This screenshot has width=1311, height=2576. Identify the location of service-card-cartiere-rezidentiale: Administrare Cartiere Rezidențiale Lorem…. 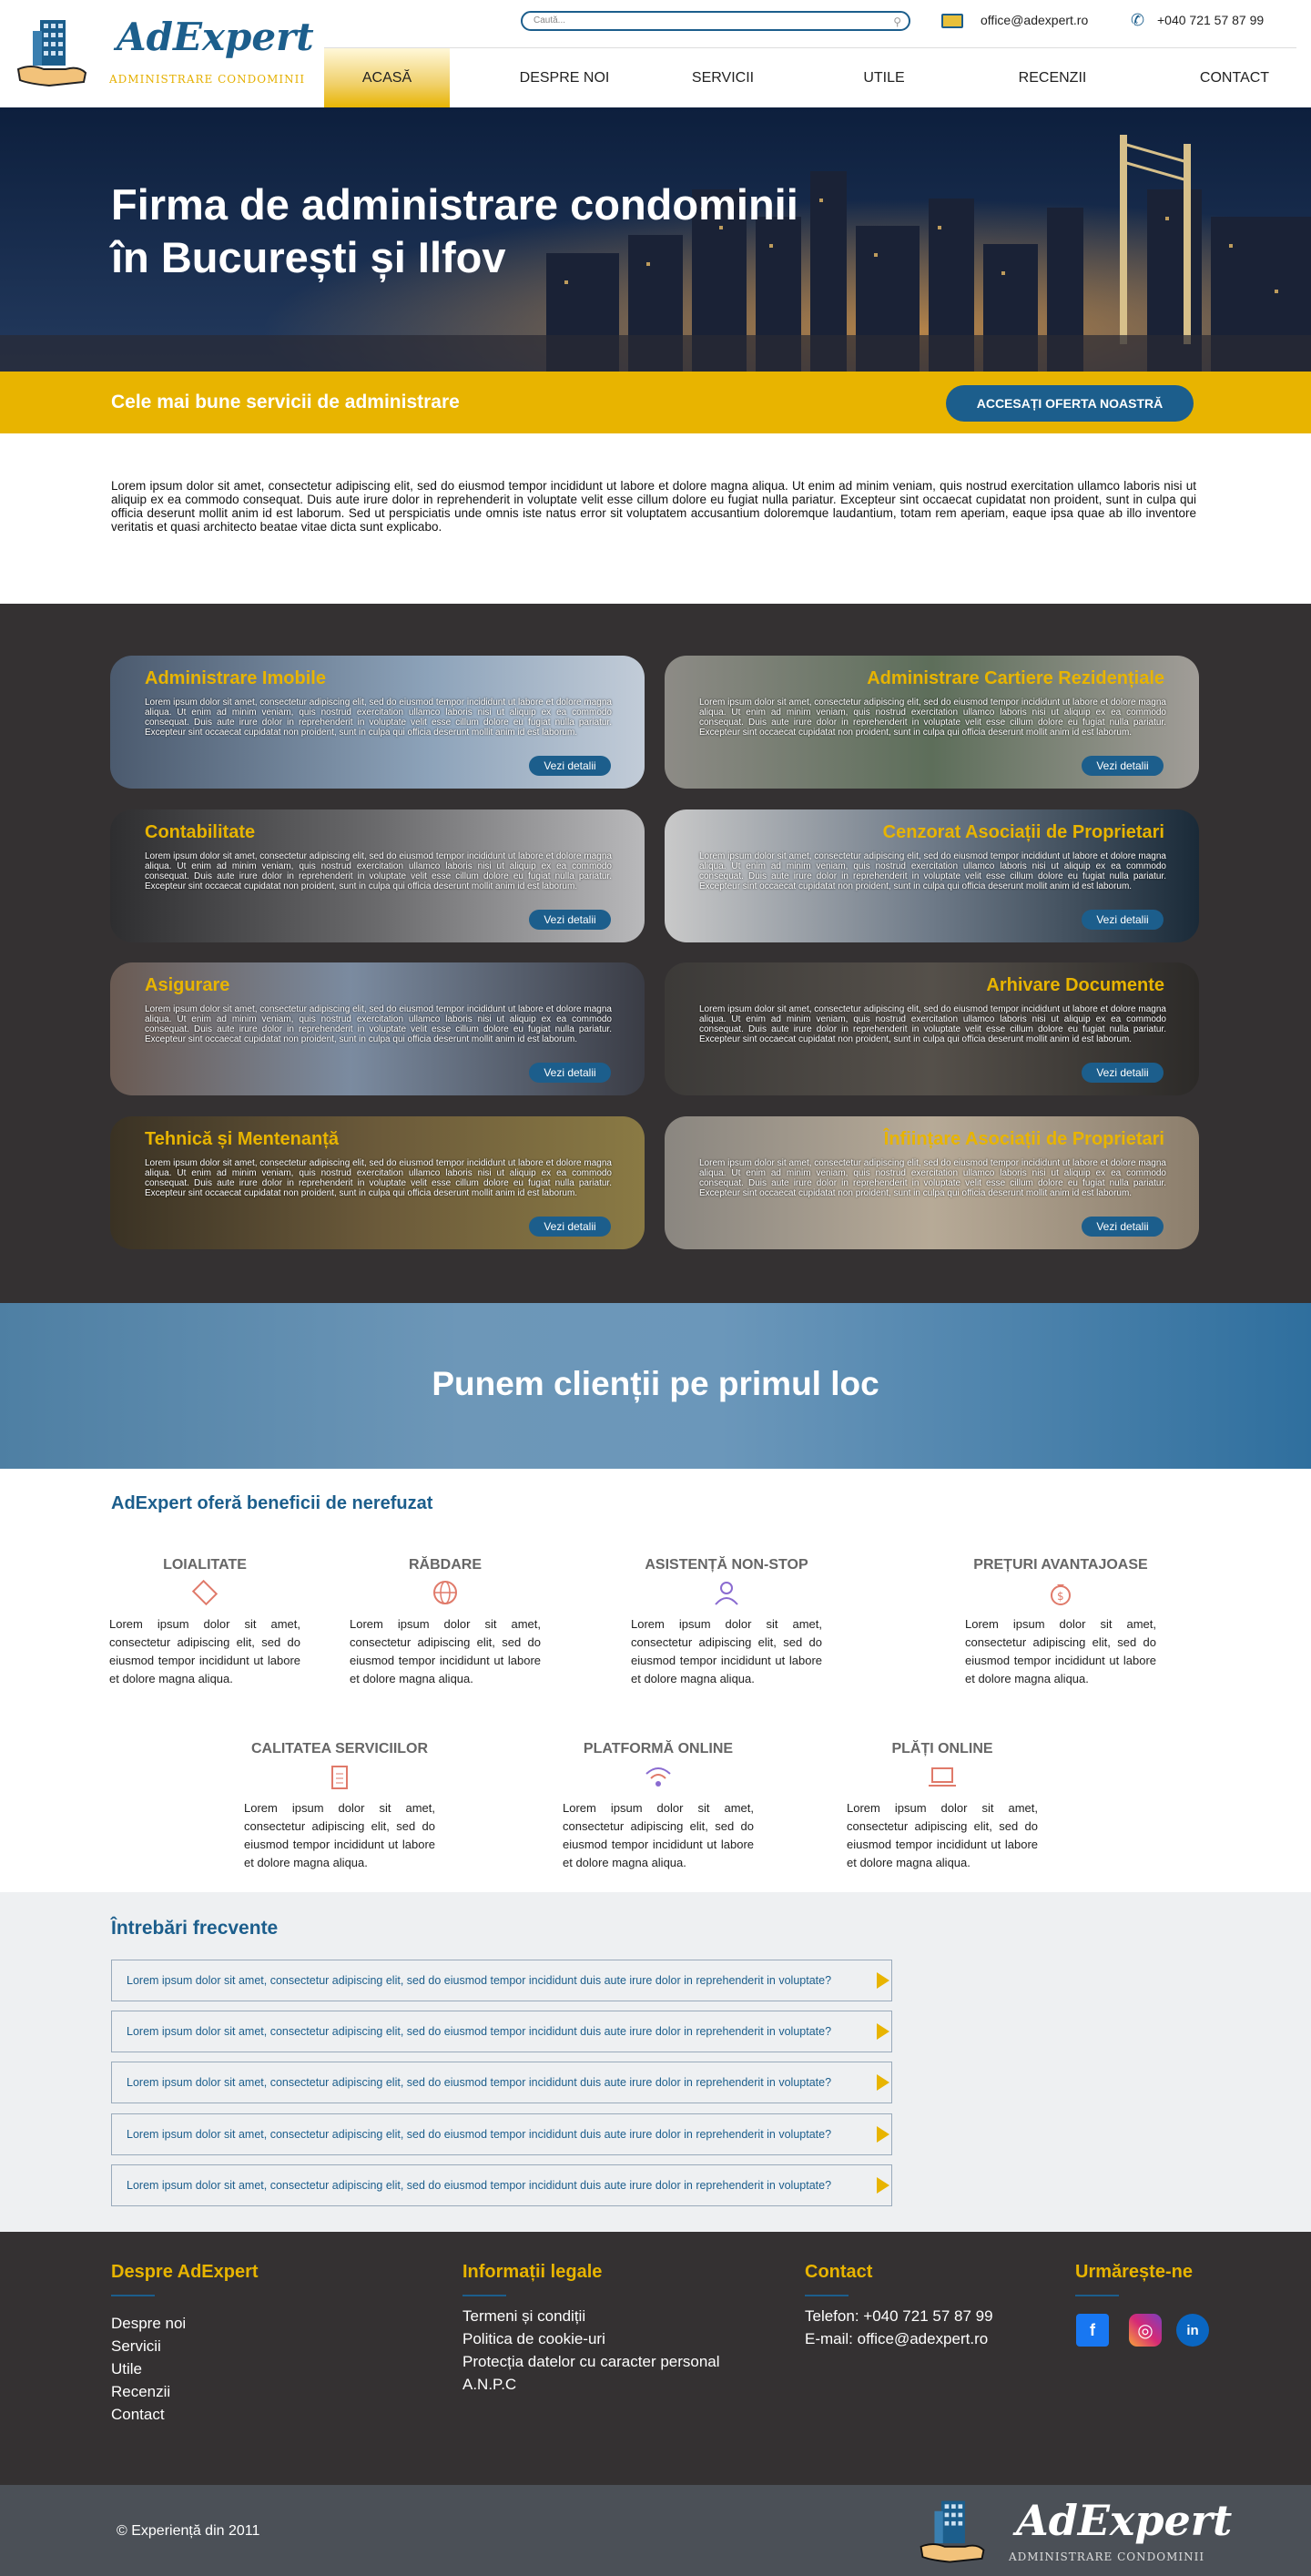
(932, 722).